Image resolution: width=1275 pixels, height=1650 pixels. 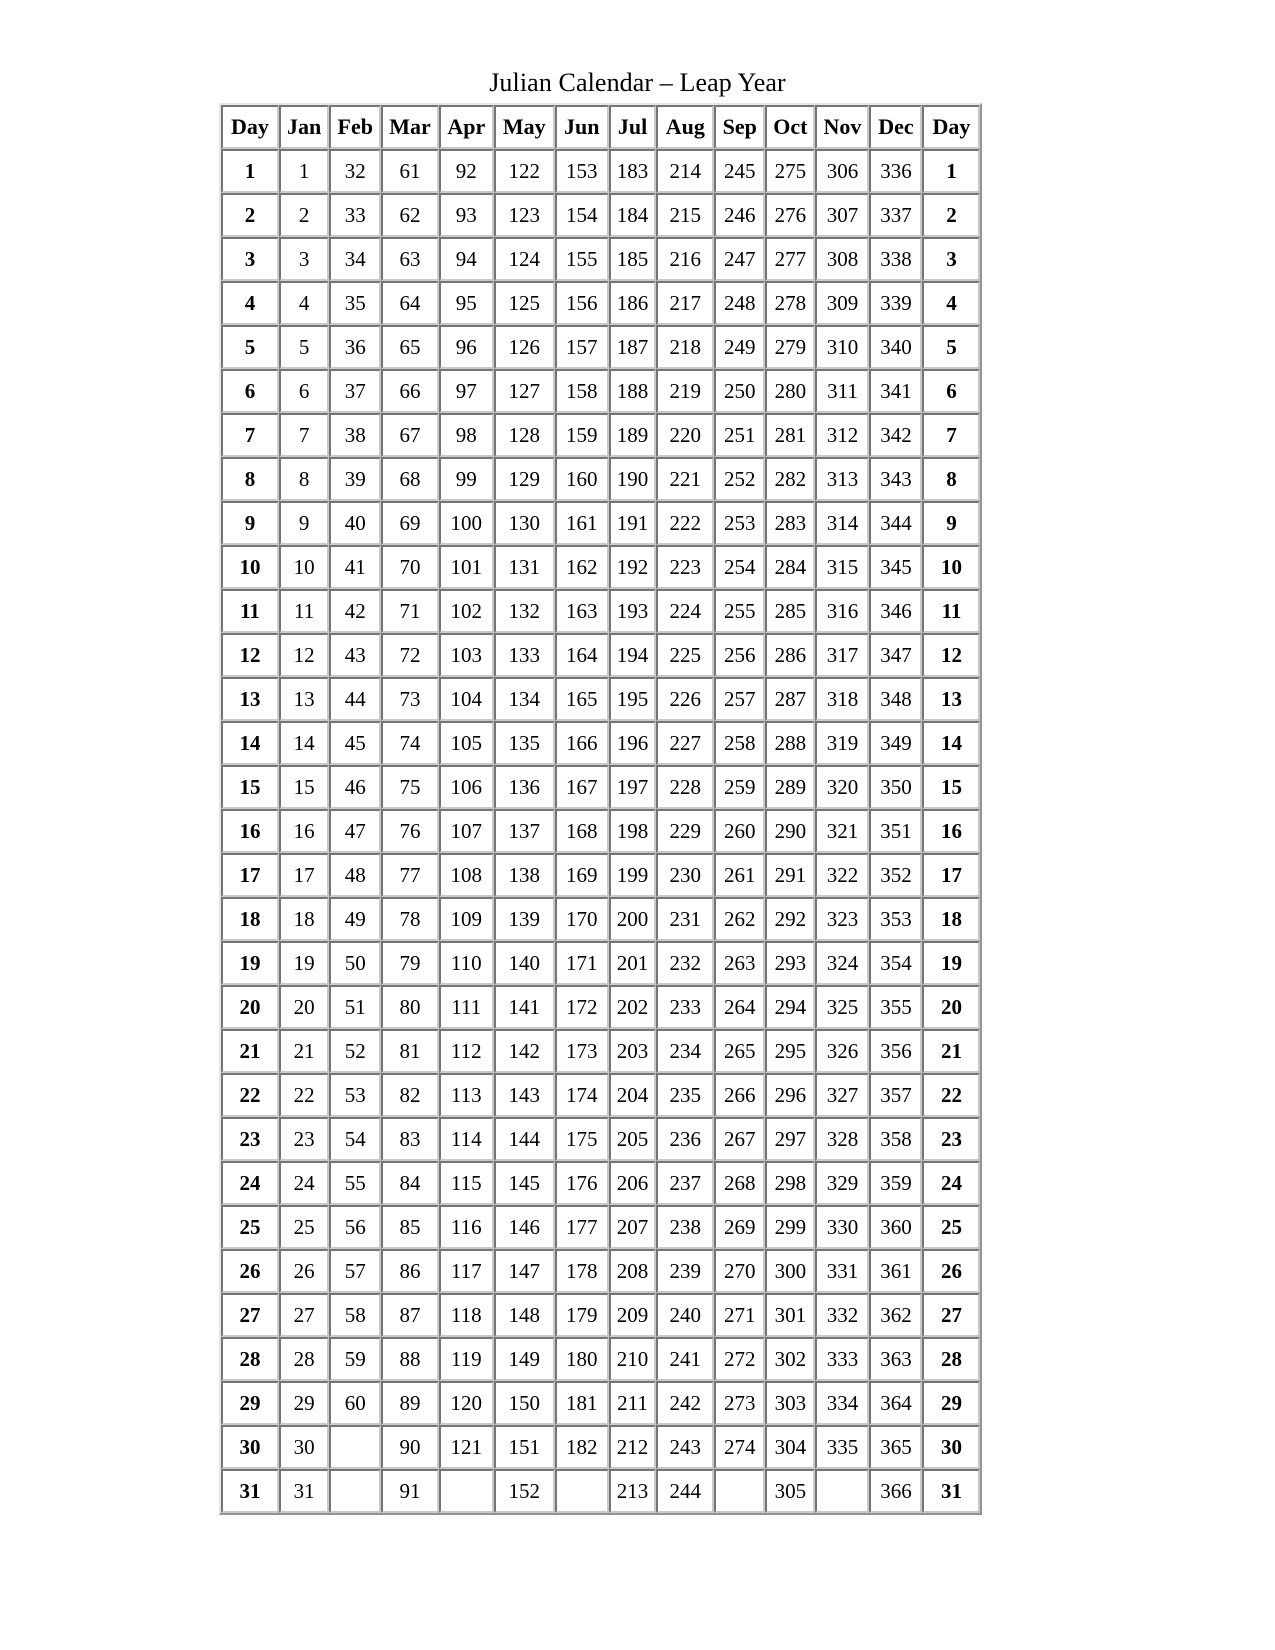 What do you see at coordinates (524, 787) in the screenshot?
I see `julian-day-cell: 136` at bounding box center [524, 787].